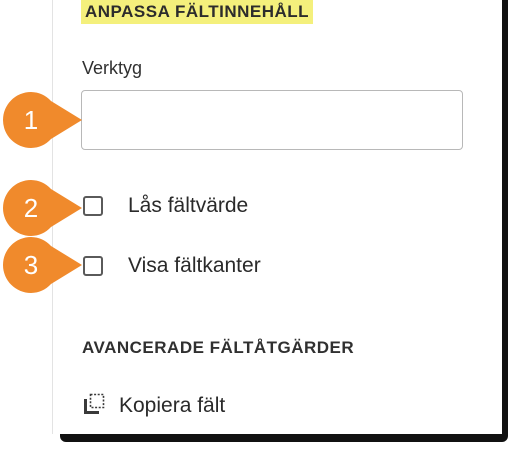  What do you see at coordinates (197, 12) in the screenshot?
I see `customize-field-content-heading: ANPASSA FÄLTINNEHÅLL` at bounding box center [197, 12].